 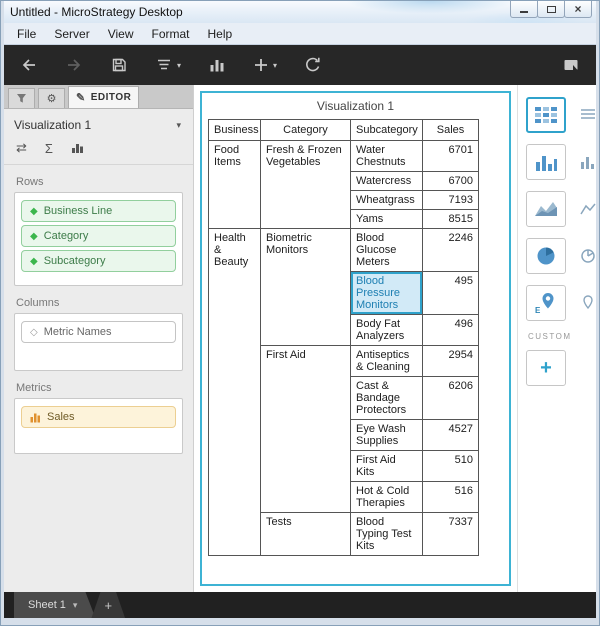 What do you see at coordinates (305, 287) in the screenshot?
I see `grid-cell: Biometric Monitors` at bounding box center [305, 287].